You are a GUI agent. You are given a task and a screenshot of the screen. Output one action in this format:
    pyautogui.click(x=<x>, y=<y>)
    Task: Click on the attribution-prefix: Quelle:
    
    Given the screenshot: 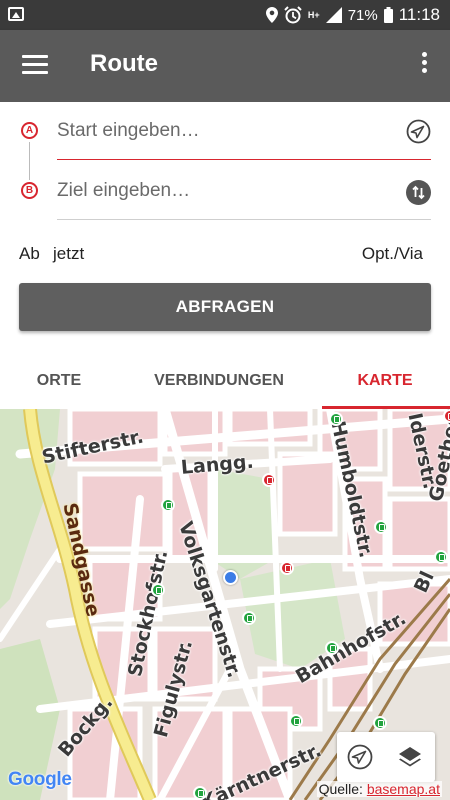 What is the action you would take?
    pyautogui.click(x=340, y=789)
    